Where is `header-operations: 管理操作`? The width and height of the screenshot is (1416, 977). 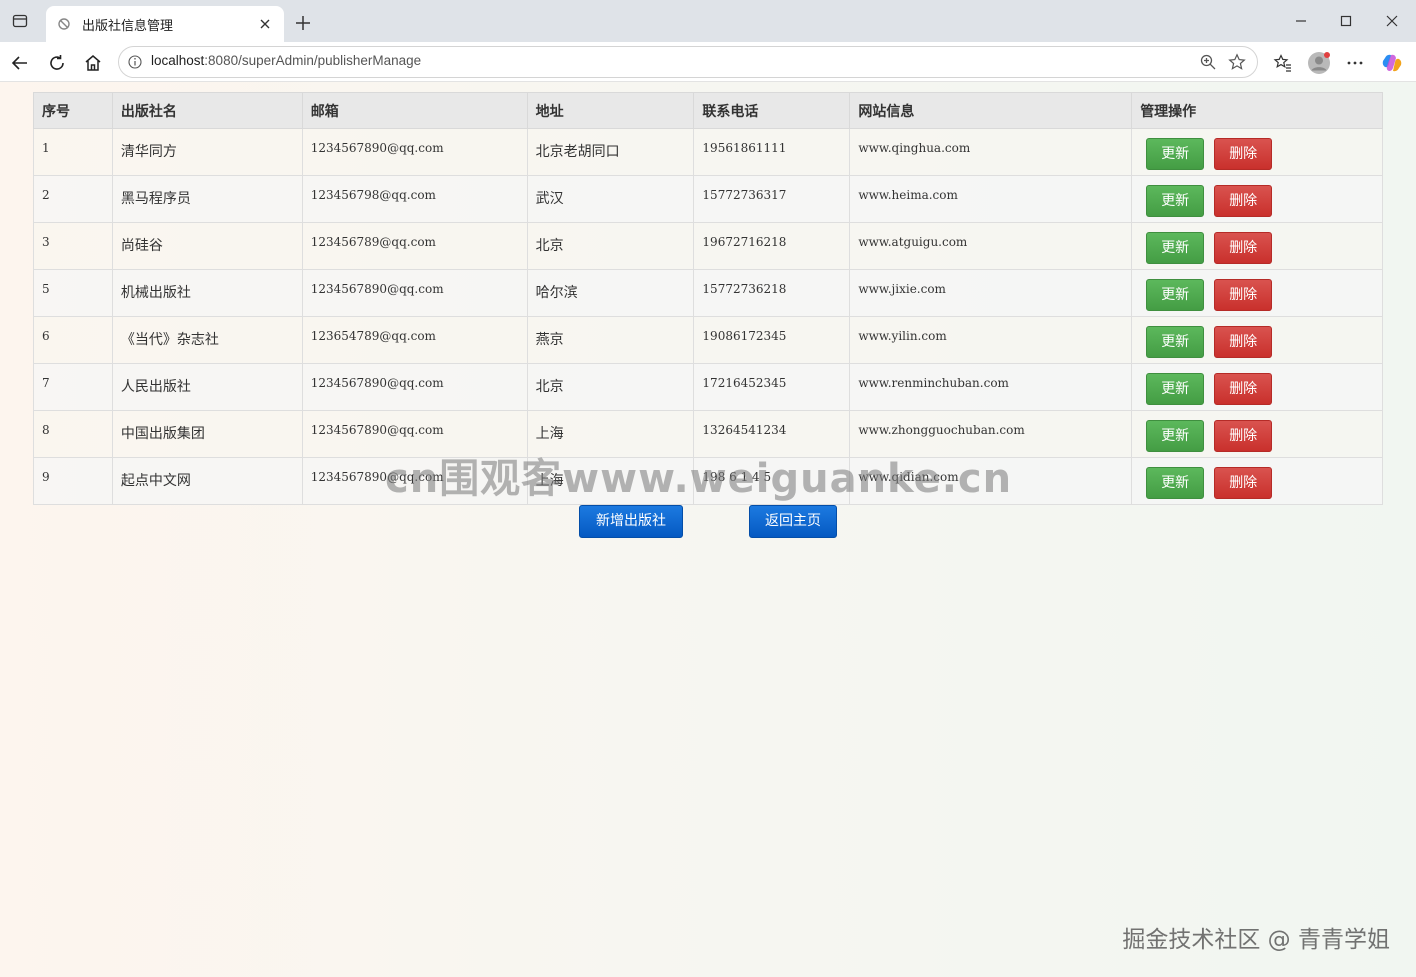
header-operations: 管理操作 is located at coordinates (1257, 110).